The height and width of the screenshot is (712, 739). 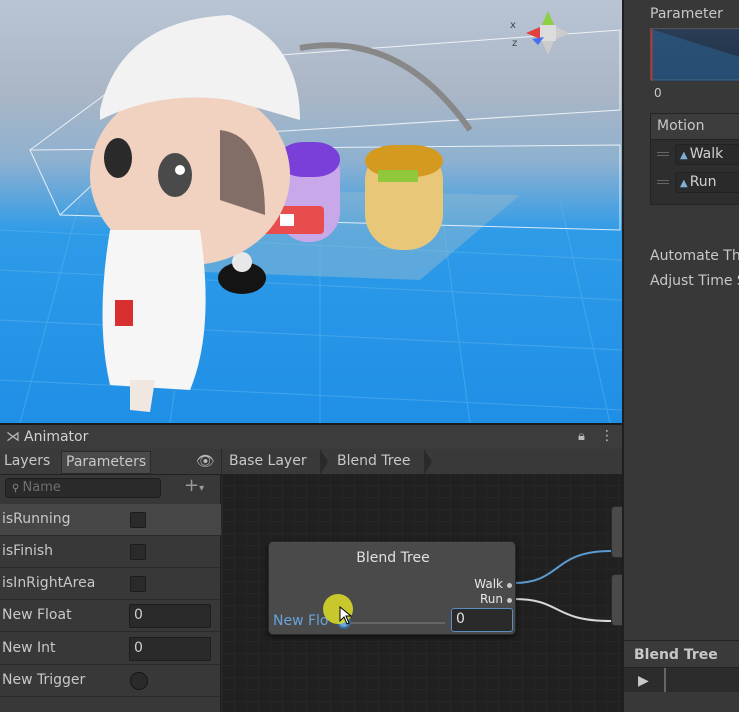 I want to click on mouse-cursor-icon, so click(x=346, y=615).